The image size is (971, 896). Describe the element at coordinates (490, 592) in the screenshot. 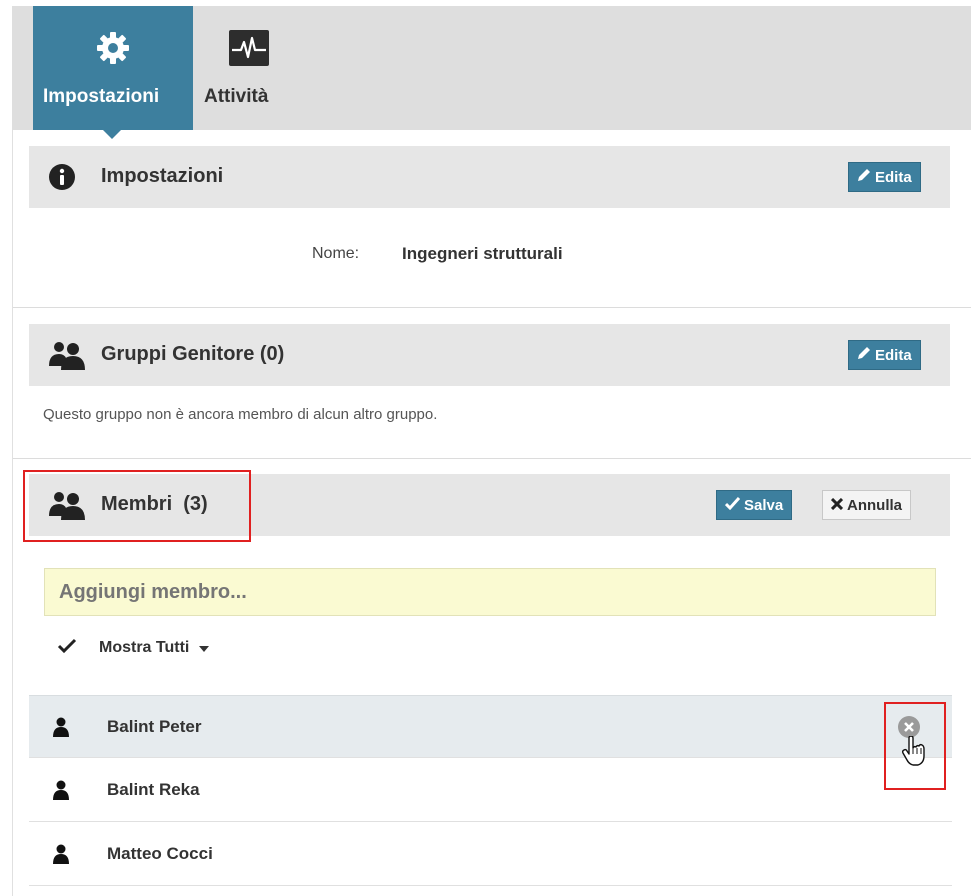

I see `add-member-input` at that location.